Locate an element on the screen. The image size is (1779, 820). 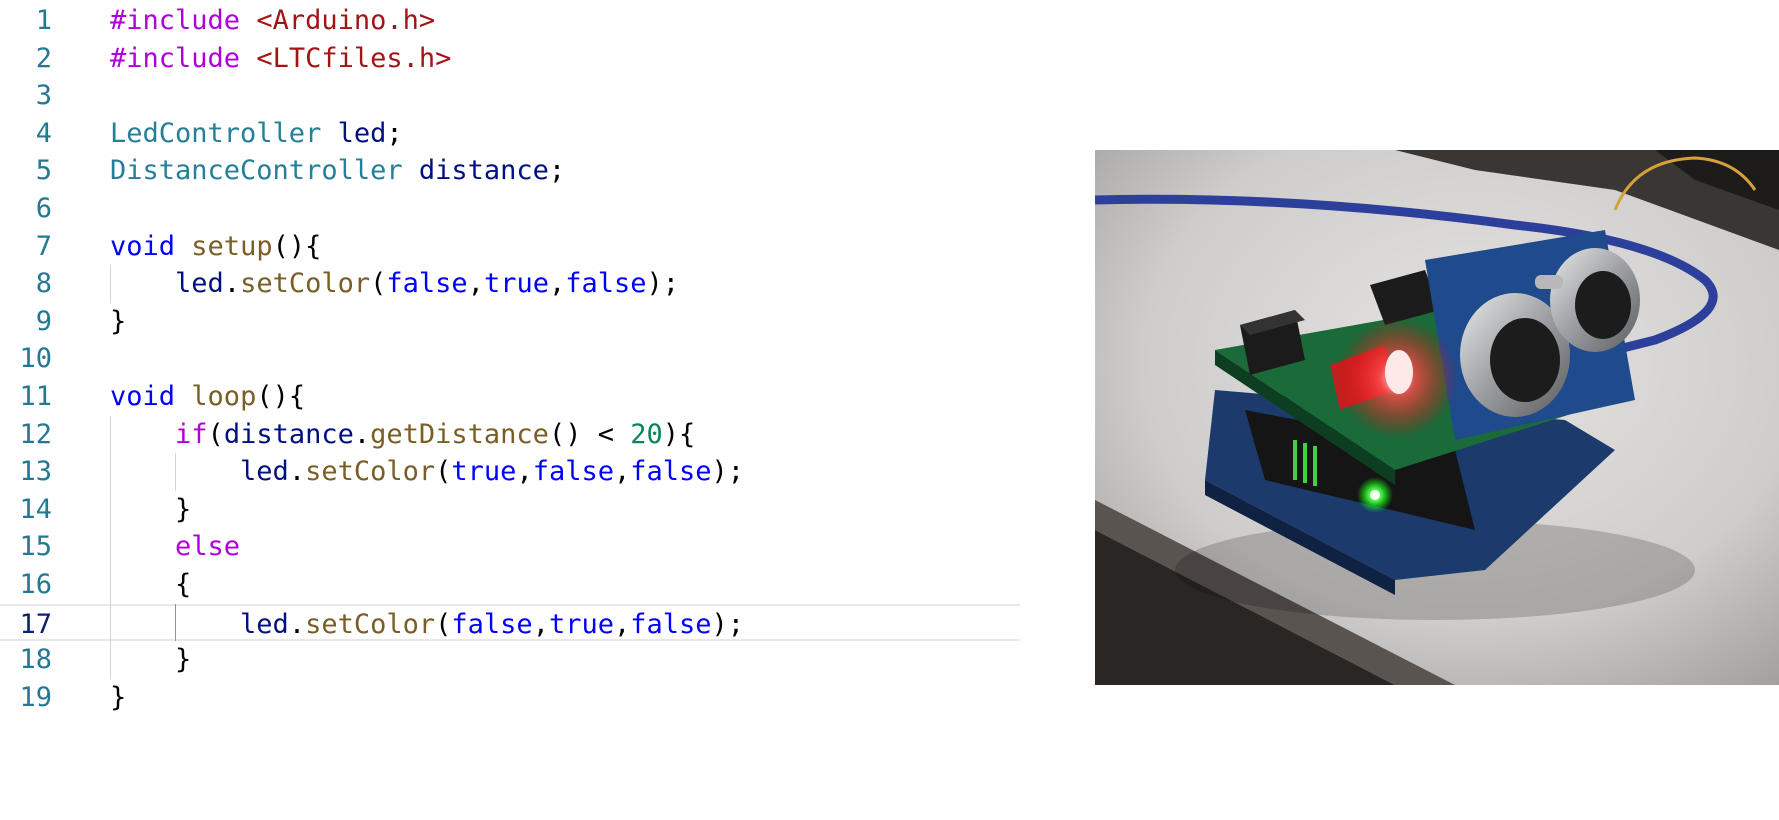
line-number: 15 is located at coordinates (35, 547).